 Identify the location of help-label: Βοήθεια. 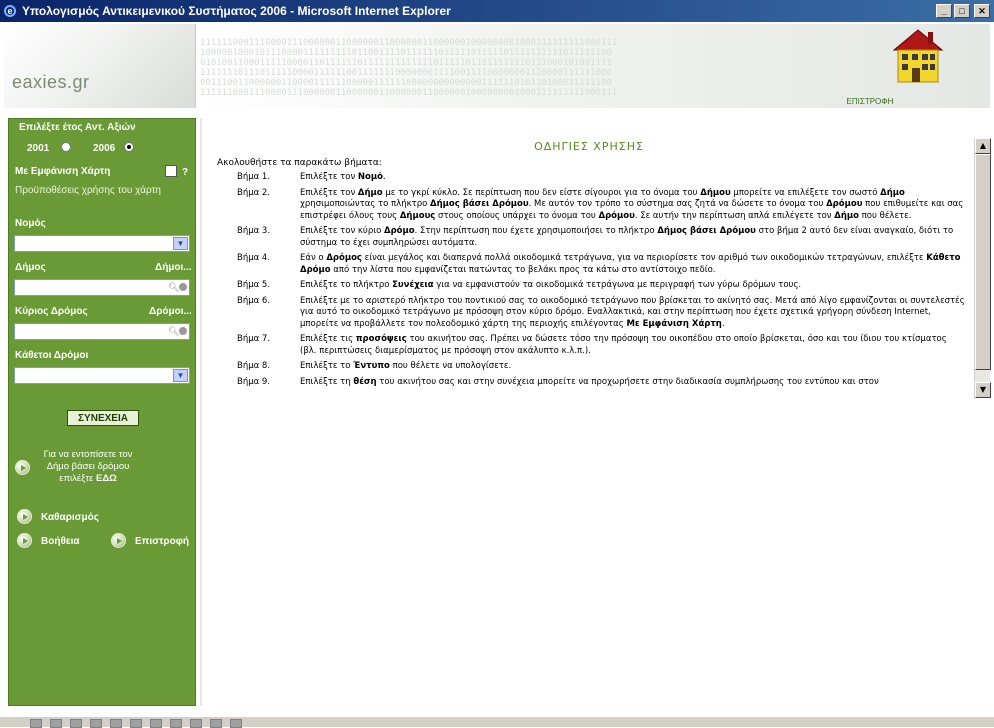
(60, 541).